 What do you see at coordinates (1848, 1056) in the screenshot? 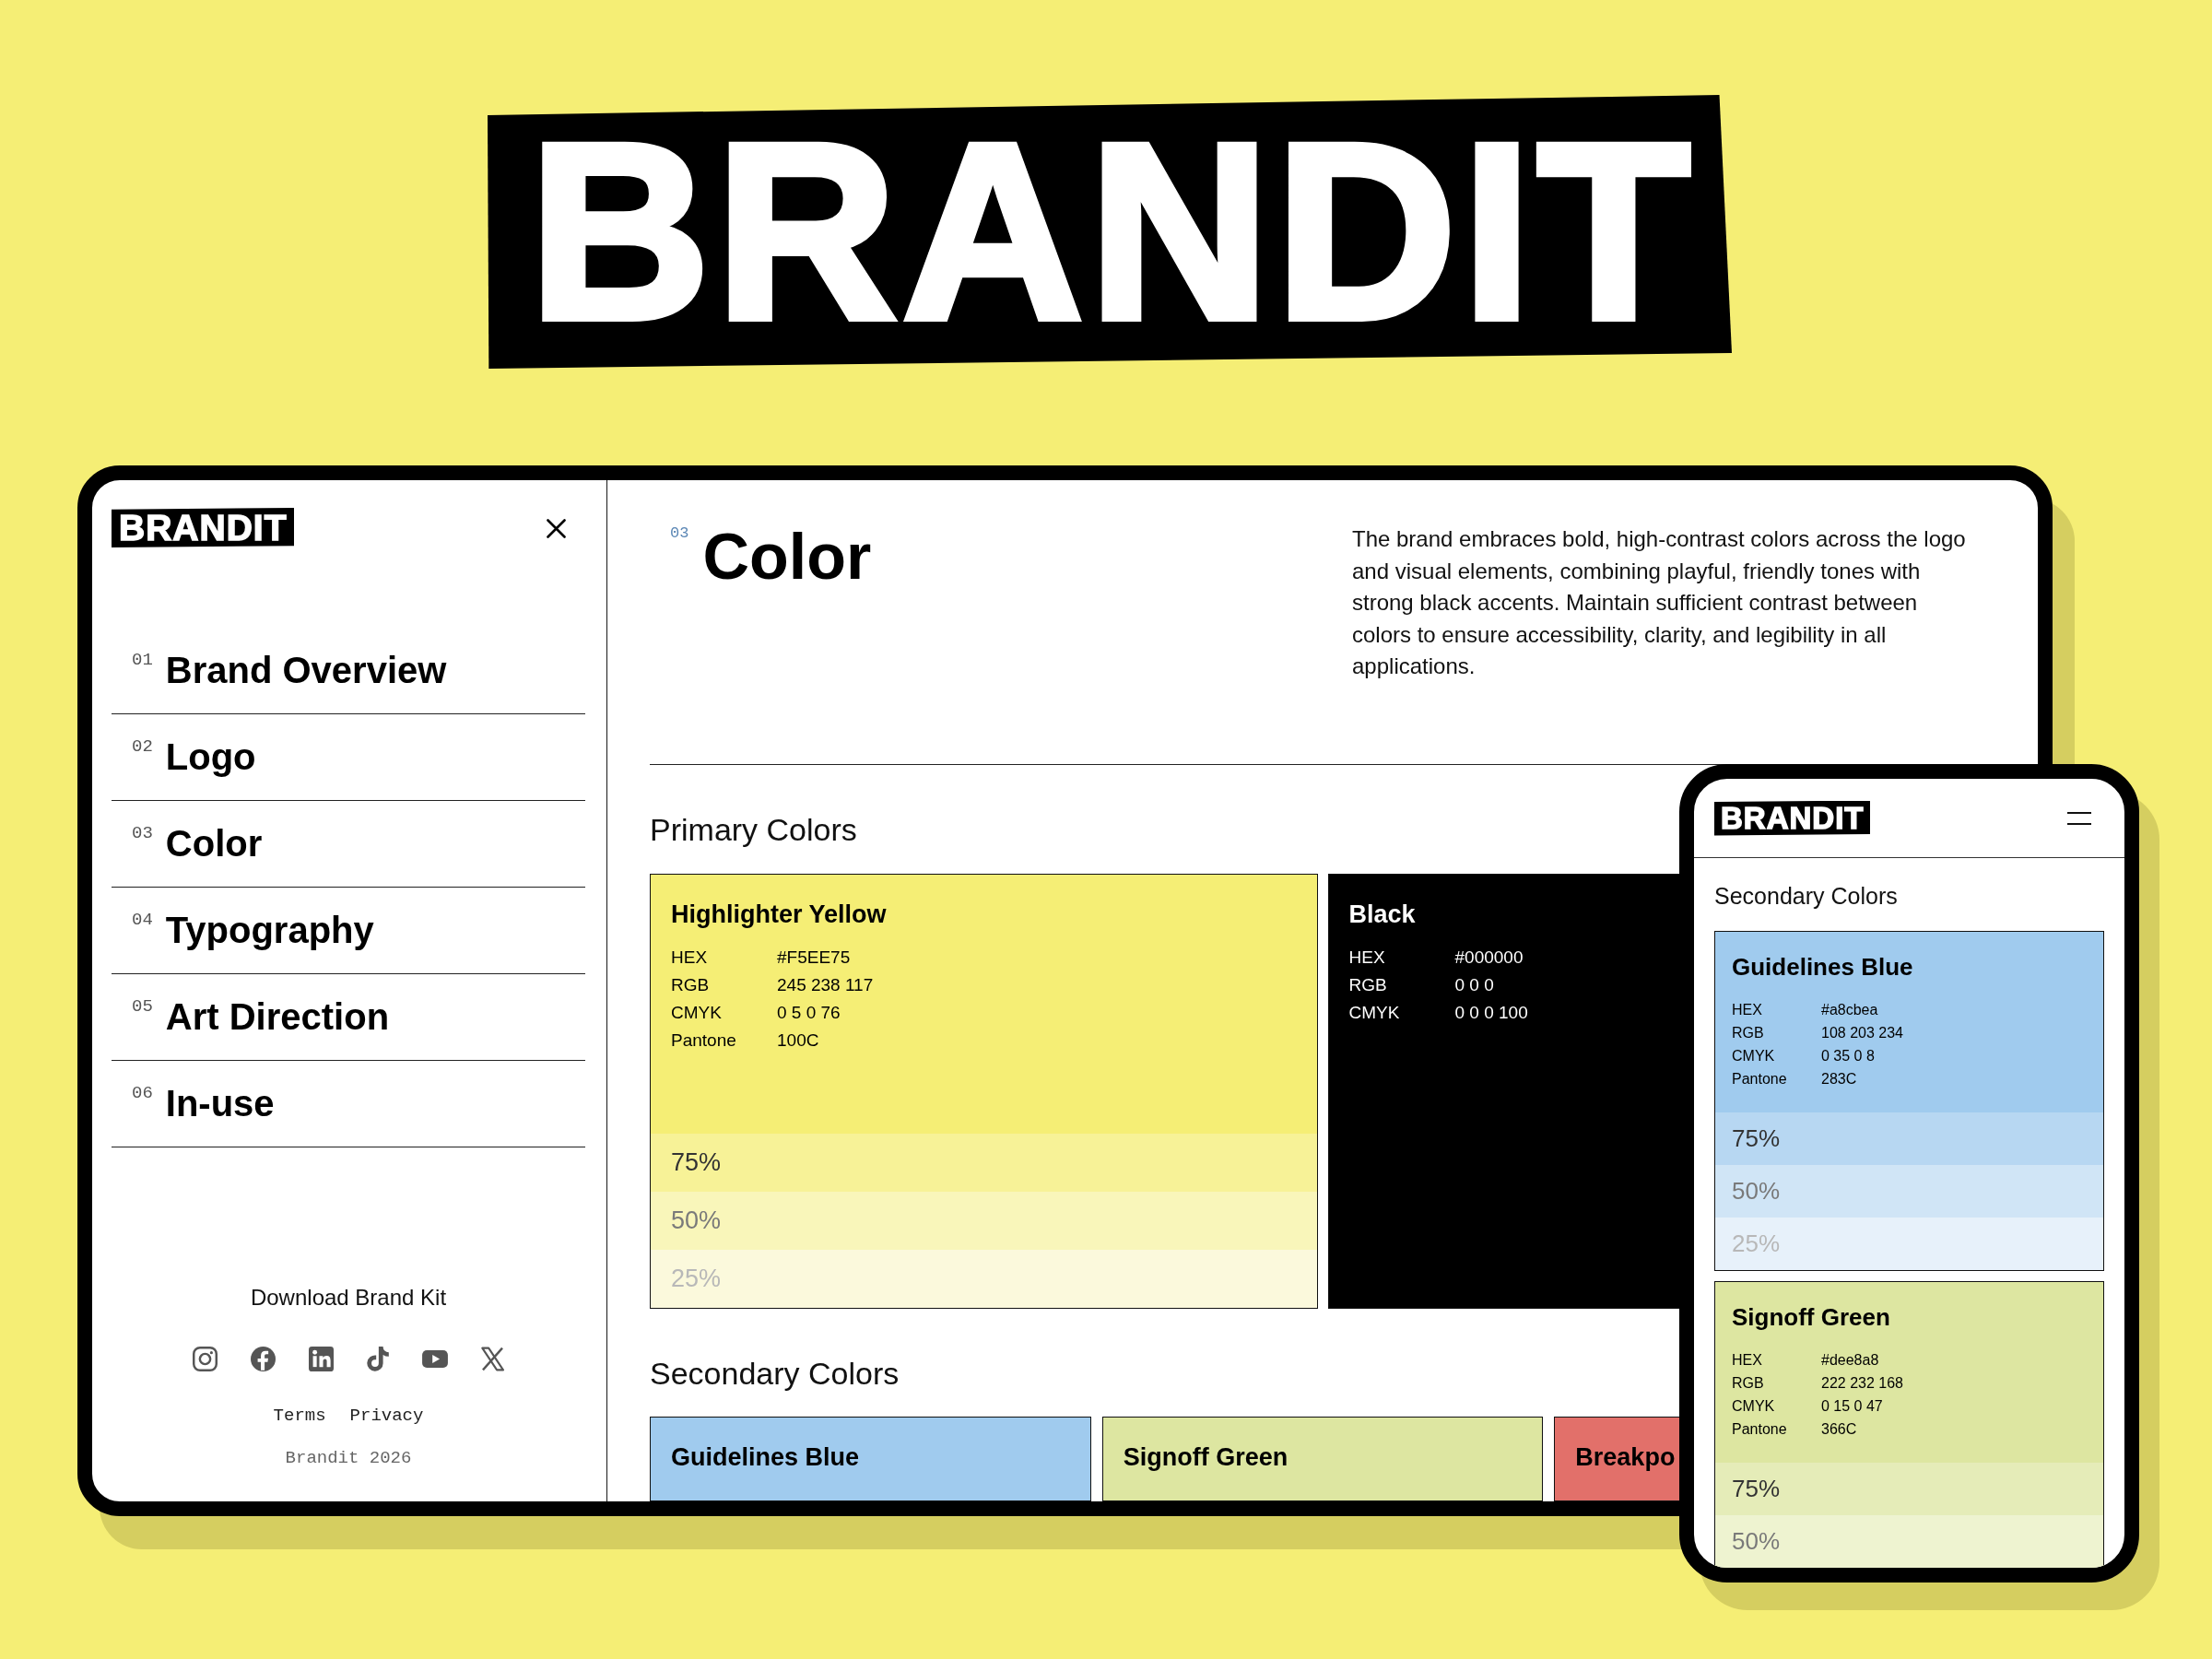
I see `spec-value: 0 35 0 8` at bounding box center [1848, 1056].